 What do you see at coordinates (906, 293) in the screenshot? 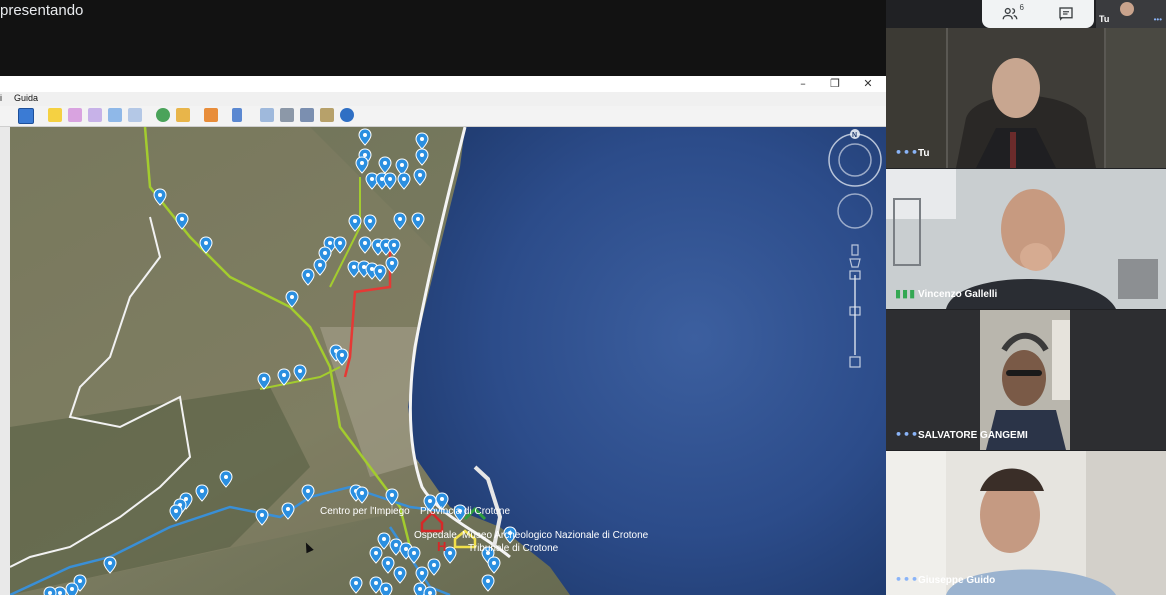
I see `speaking-icon: ▮▮▮` at bounding box center [906, 293].